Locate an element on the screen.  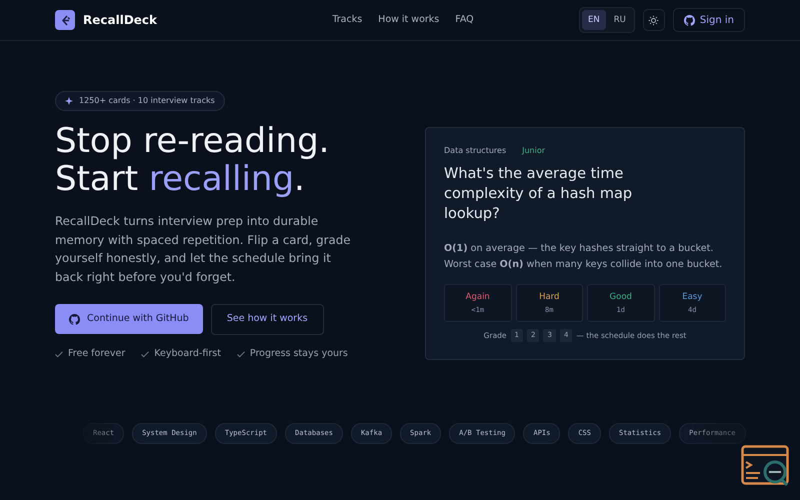
hero-description: RecallDeck turns interview prep into durable memory with spaced repetition. Flip a card, grade yourself honestly, and let the schedule bring it back right before you'd forget. is located at coordinates (203, 249).